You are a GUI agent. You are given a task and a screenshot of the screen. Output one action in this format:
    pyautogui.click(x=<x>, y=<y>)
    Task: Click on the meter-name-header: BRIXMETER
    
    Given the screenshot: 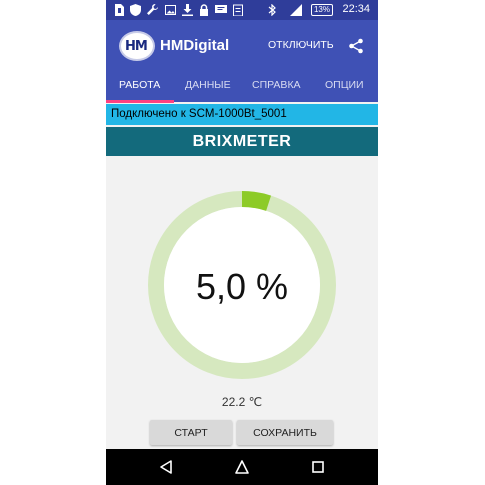 What is the action you would take?
    pyautogui.click(x=242, y=141)
    